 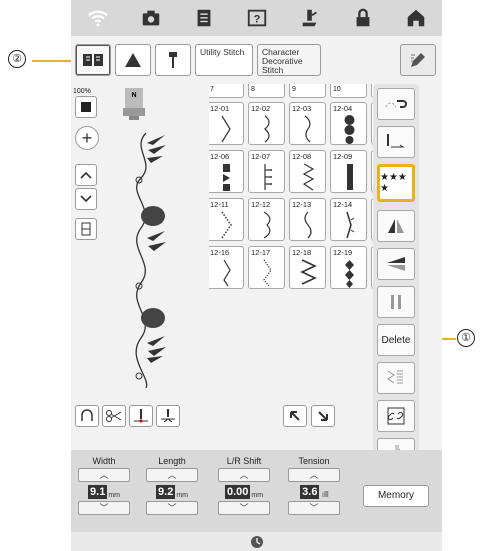 What do you see at coordinates (226, 177) in the screenshot?
I see `block-stitch-icon` at bounding box center [226, 177].